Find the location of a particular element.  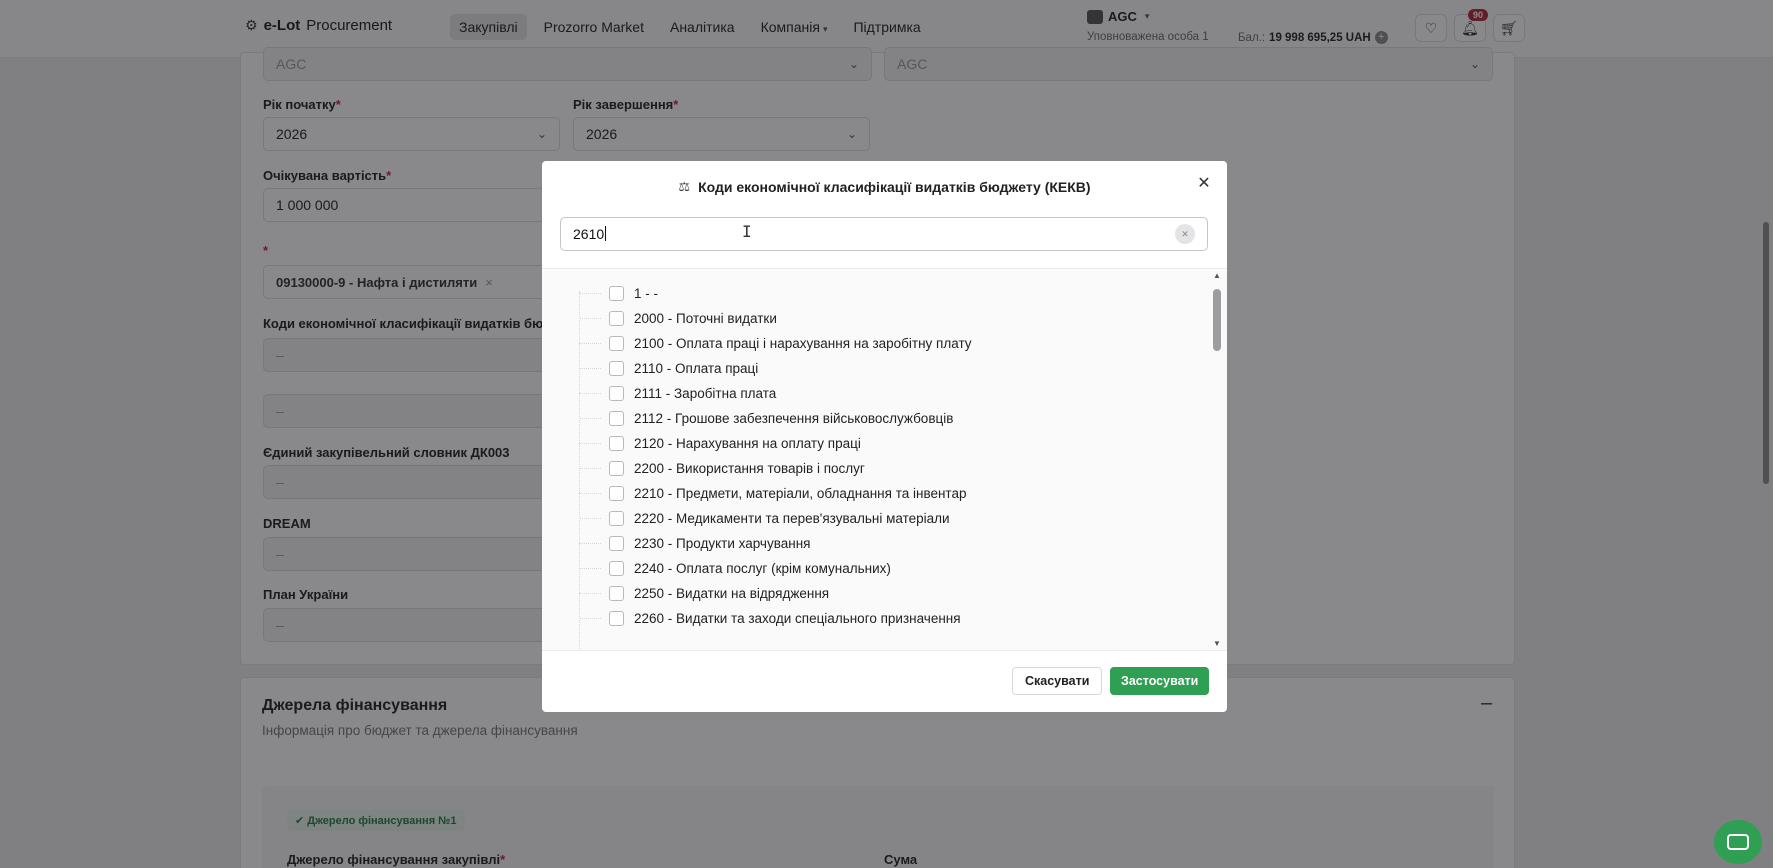

list-item-label: 2200 - Використання товарів і послуг is located at coordinates (749, 468).